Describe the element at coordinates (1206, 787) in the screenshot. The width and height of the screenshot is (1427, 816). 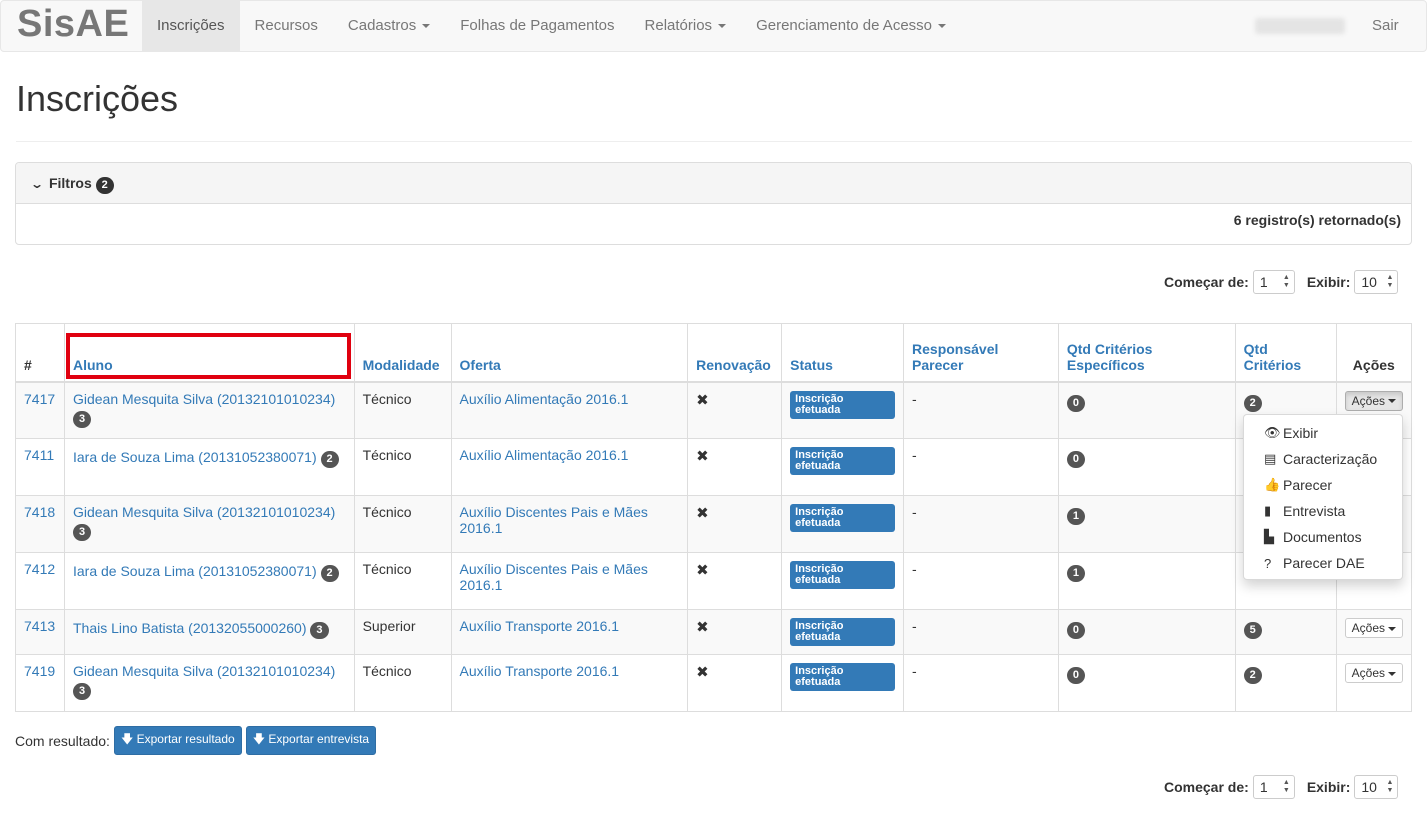
I see `start-label: Começar de:` at that location.